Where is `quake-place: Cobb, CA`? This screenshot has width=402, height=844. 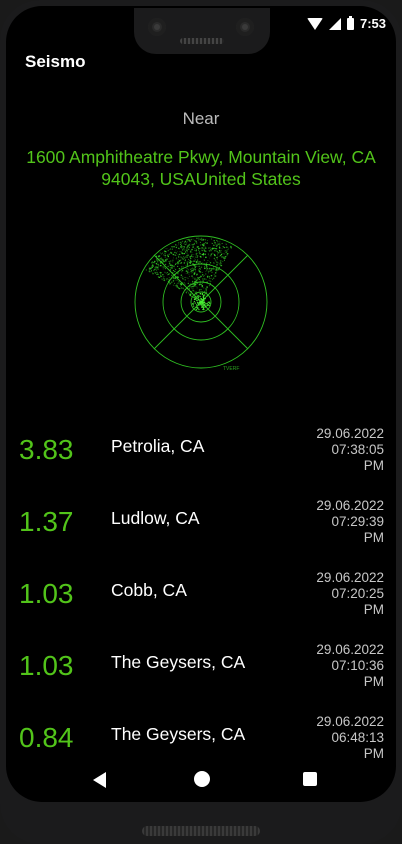 quake-place: Cobb, CA is located at coordinates (149, 590).